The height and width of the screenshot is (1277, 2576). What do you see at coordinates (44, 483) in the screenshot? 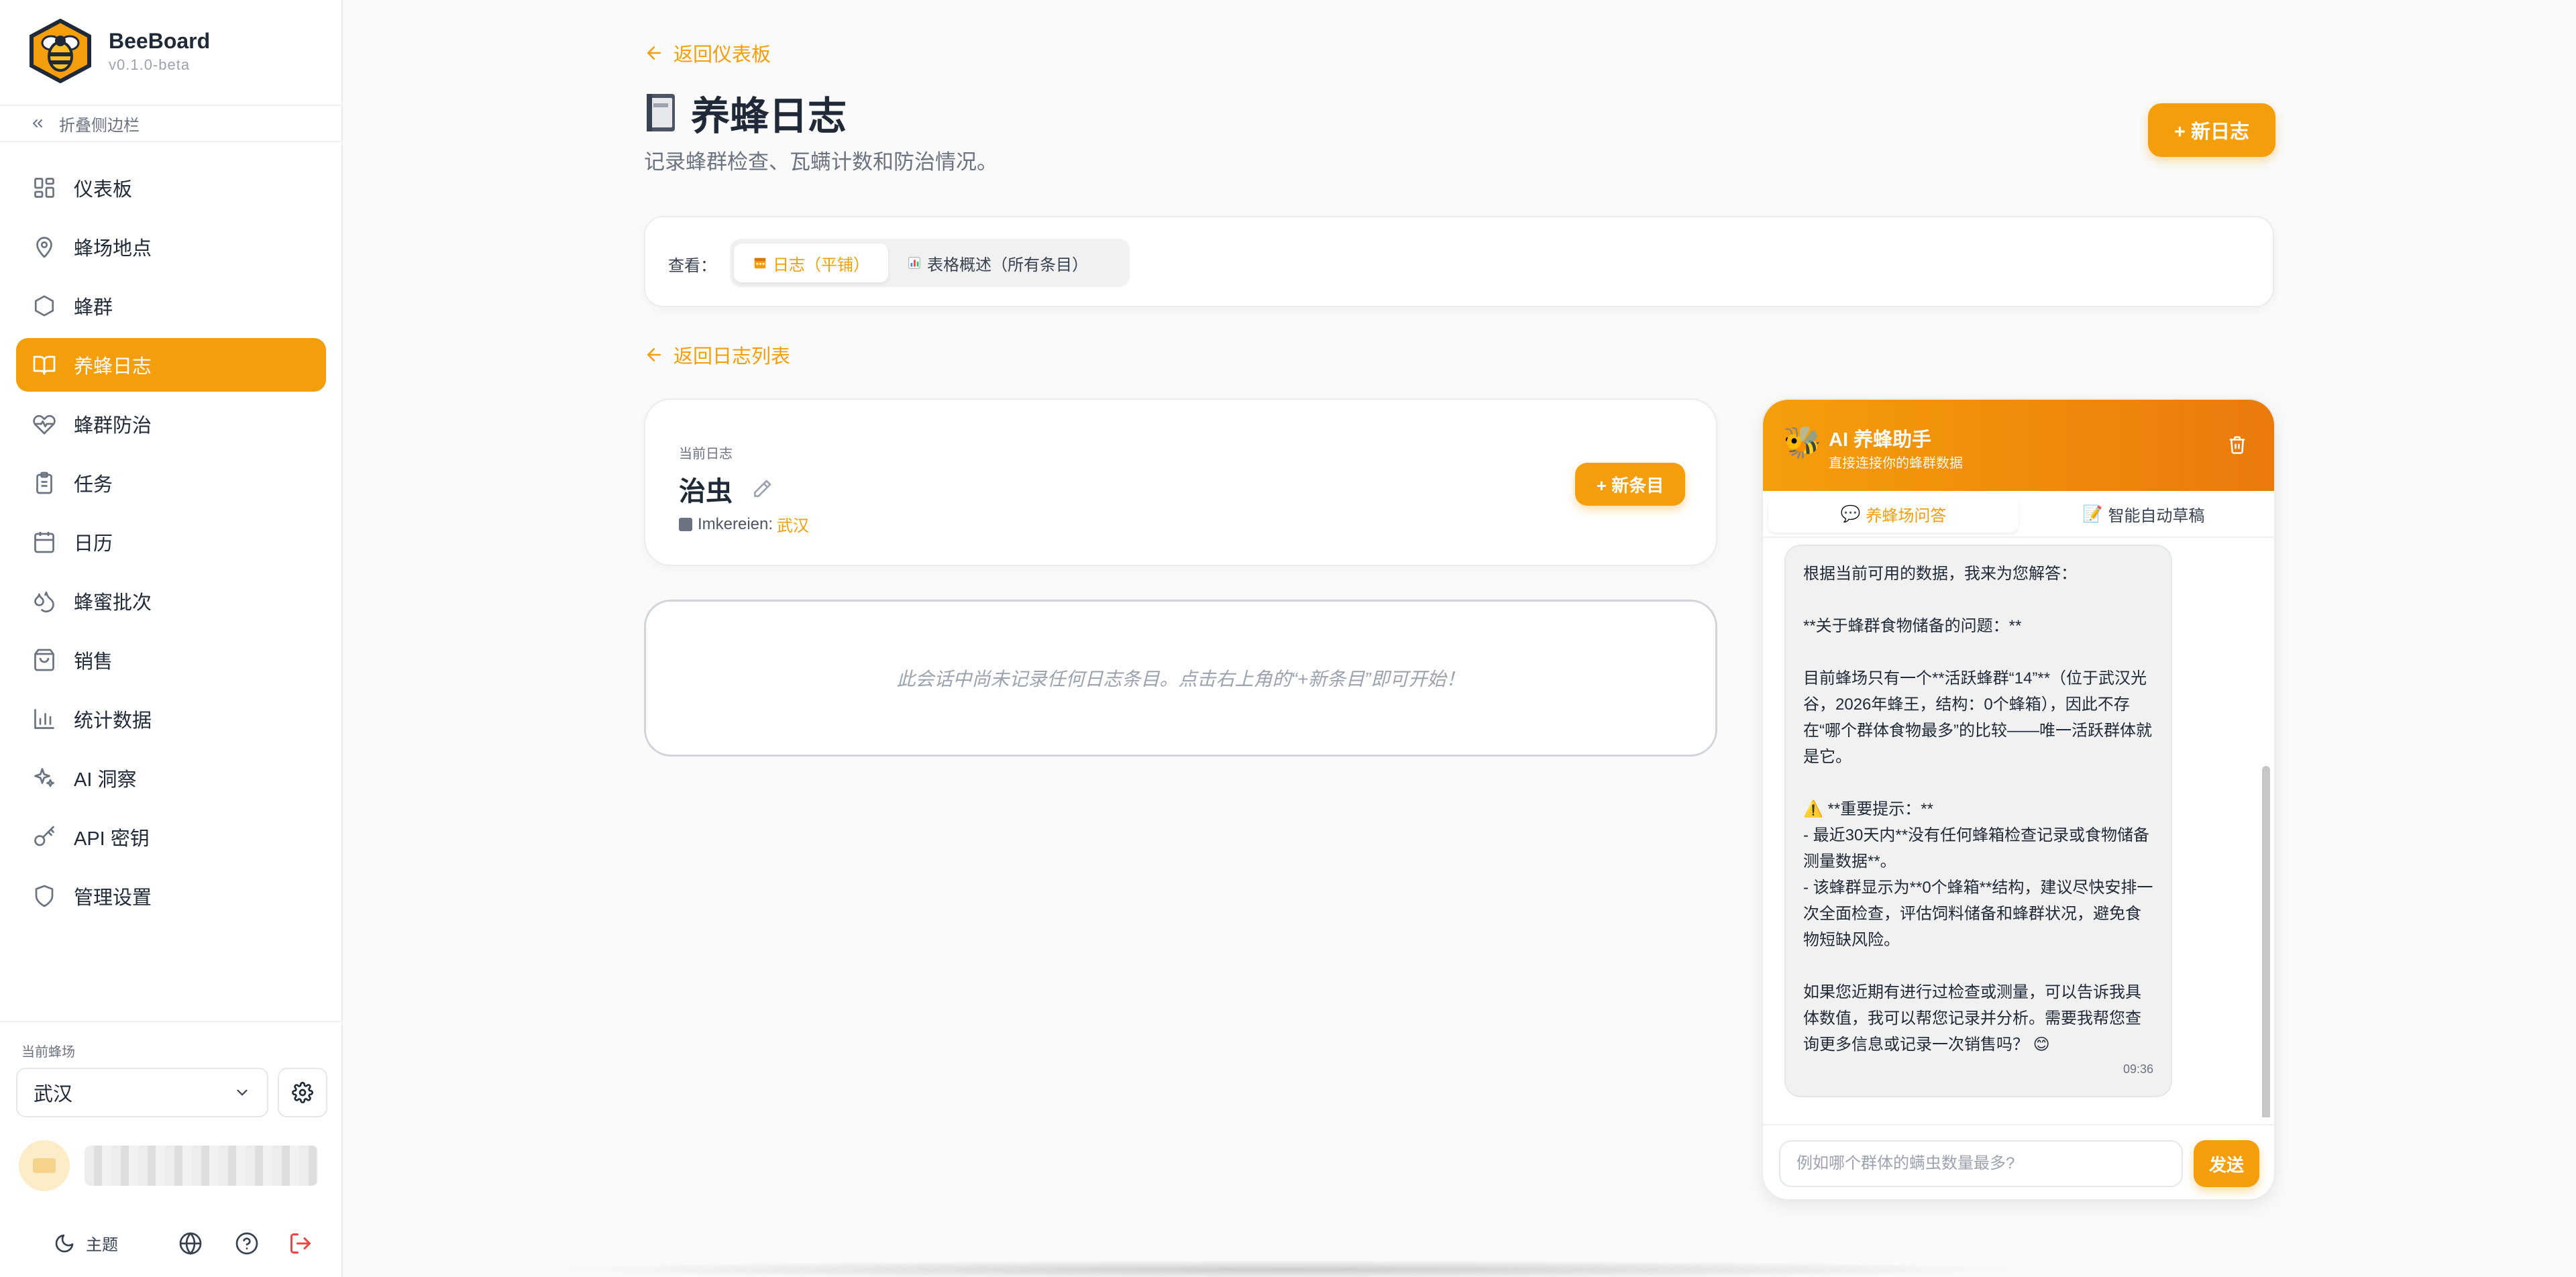
I see `clipboard-icon` at bounding box center [44, 483].